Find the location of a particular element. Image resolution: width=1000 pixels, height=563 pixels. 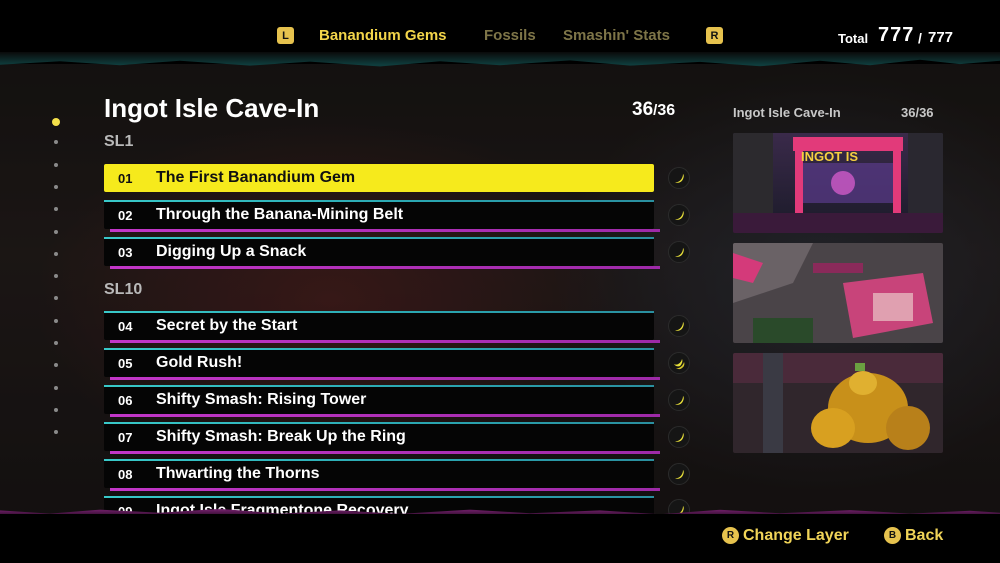

tab-fossils: Fossils is located at coordinates (510, 35).